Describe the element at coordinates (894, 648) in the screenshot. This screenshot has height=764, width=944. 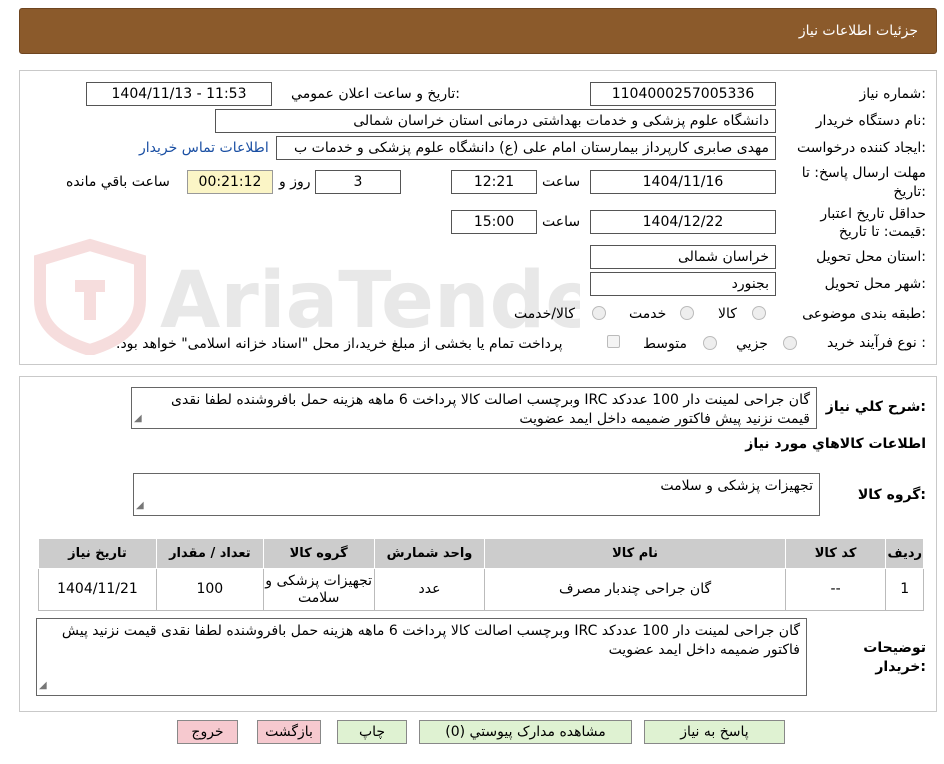
I see `buyer-notes-label: توضیحات` at that location.